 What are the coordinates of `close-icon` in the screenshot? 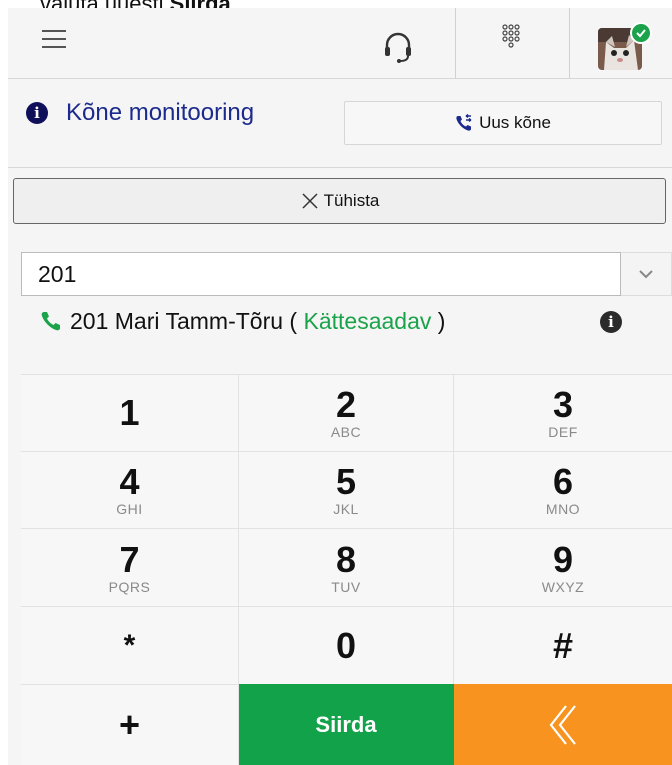 It's located at (310, 201).